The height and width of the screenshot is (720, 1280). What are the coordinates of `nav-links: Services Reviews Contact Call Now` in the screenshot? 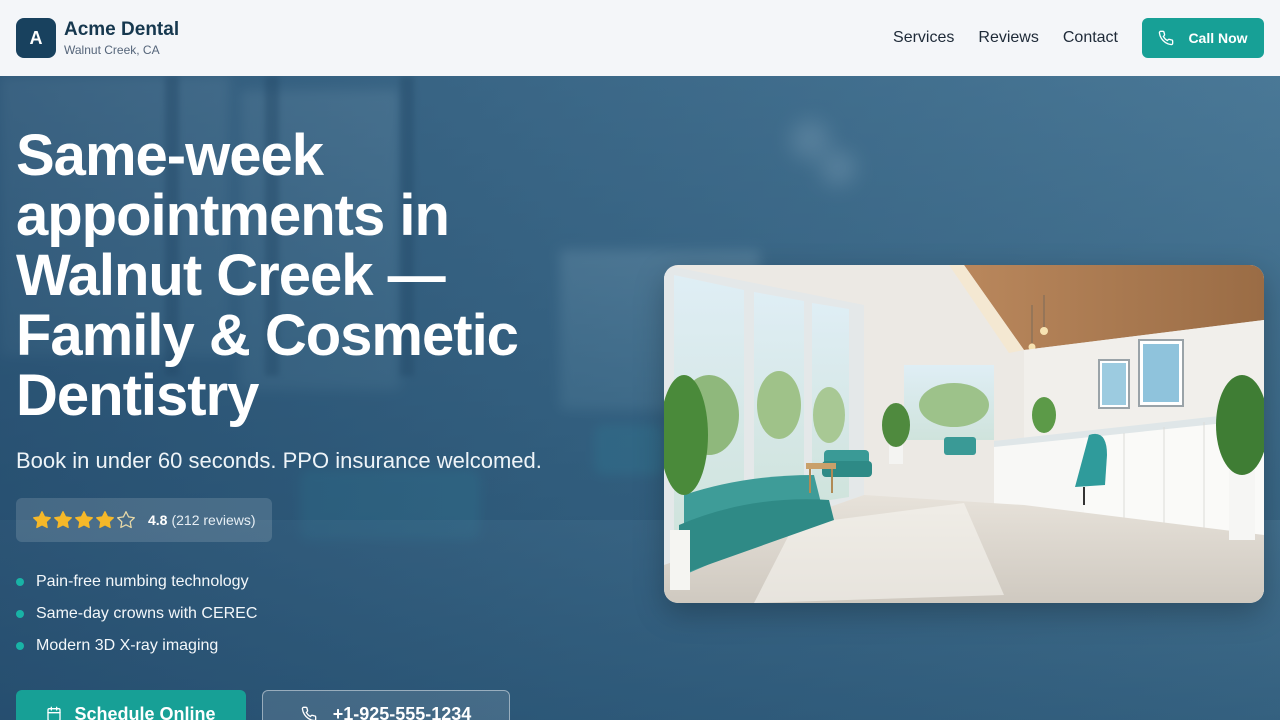 It's located at (1078, 38).